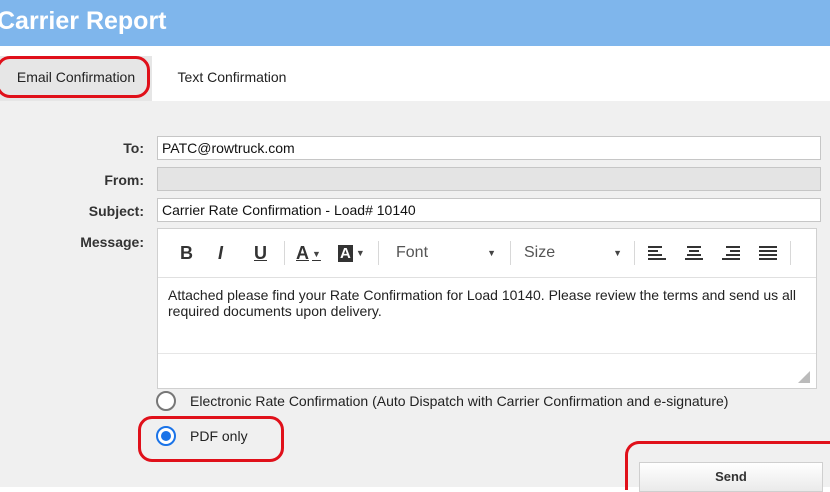 This screenshot has height=492, width=830. Describe the element at coordinates (83, 21) in the screenshot. I see `page-title: Carrier Report` at that location.